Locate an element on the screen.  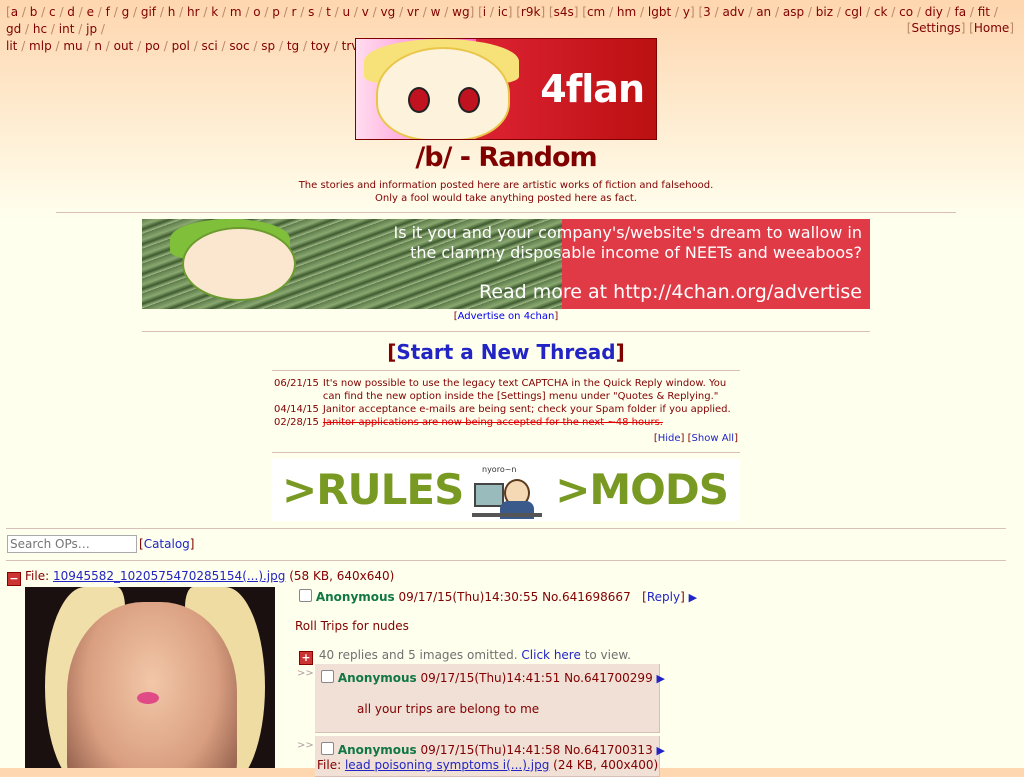
board-link-out: out is located at coordinates (124, 46).